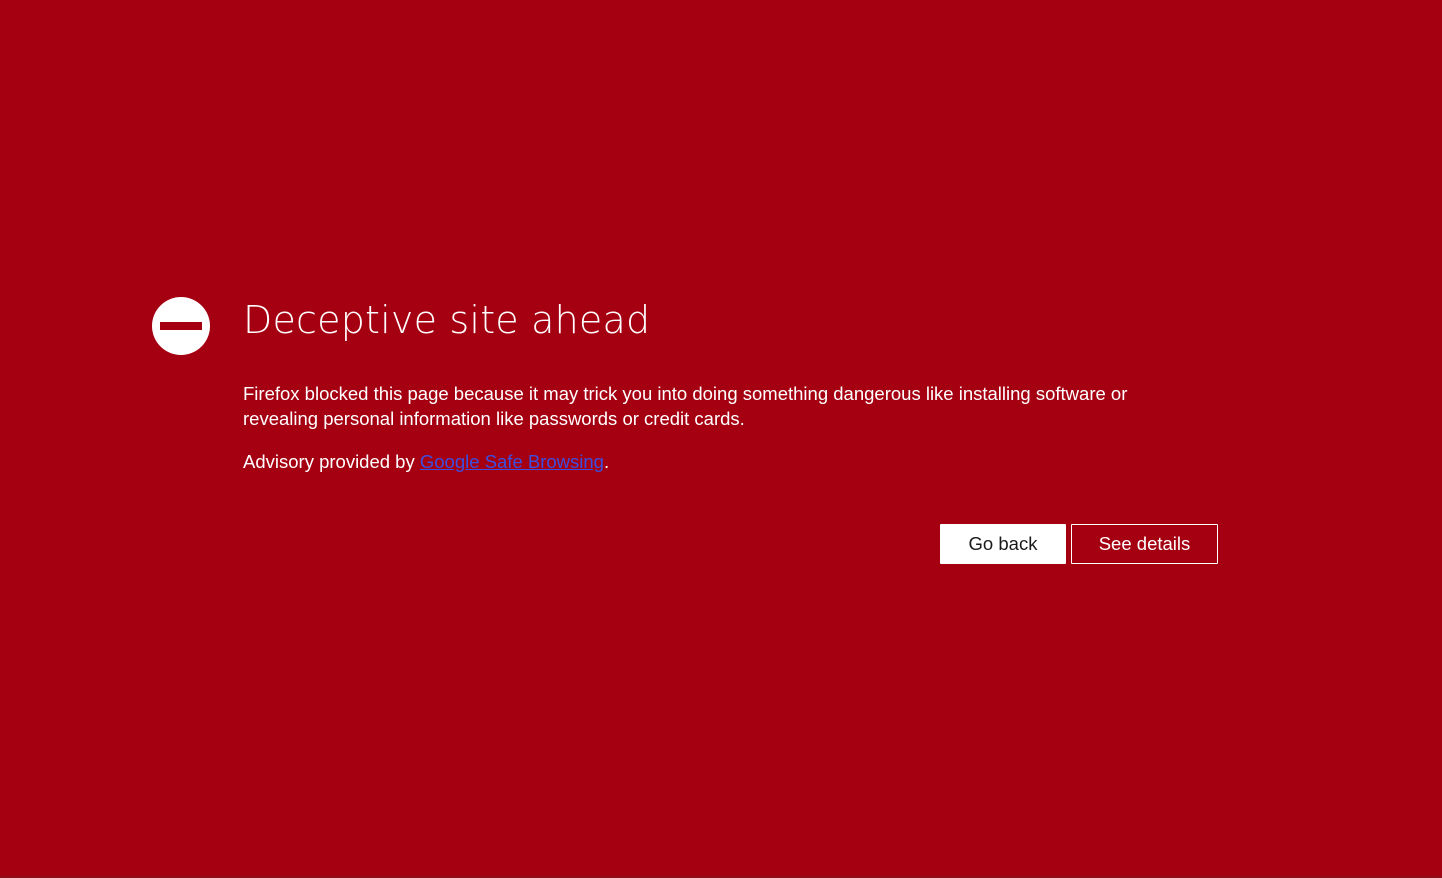 The image size is (1442, 878). I want to click on advisory-suffix: ., so click(606, 461).